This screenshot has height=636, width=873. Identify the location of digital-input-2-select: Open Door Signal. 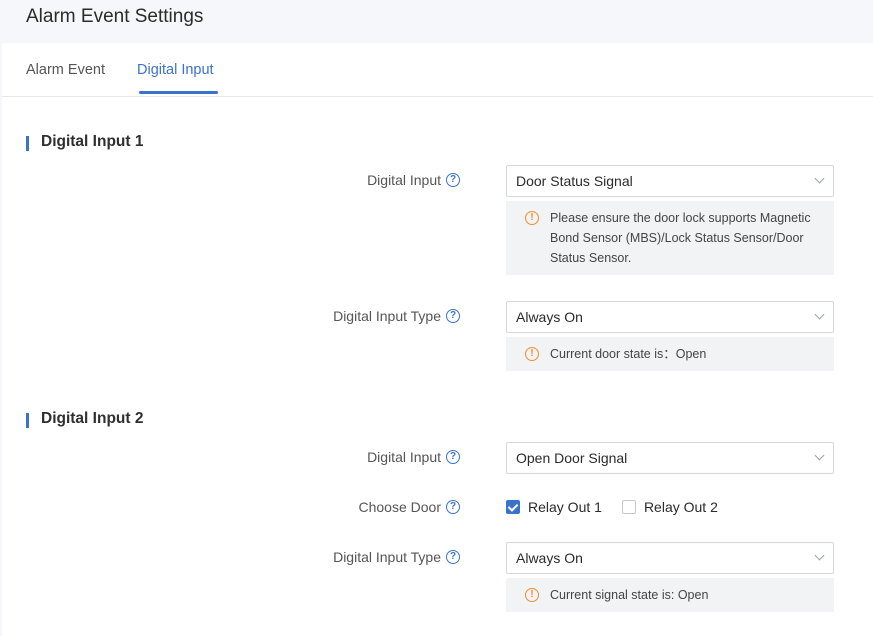
(670, 458).